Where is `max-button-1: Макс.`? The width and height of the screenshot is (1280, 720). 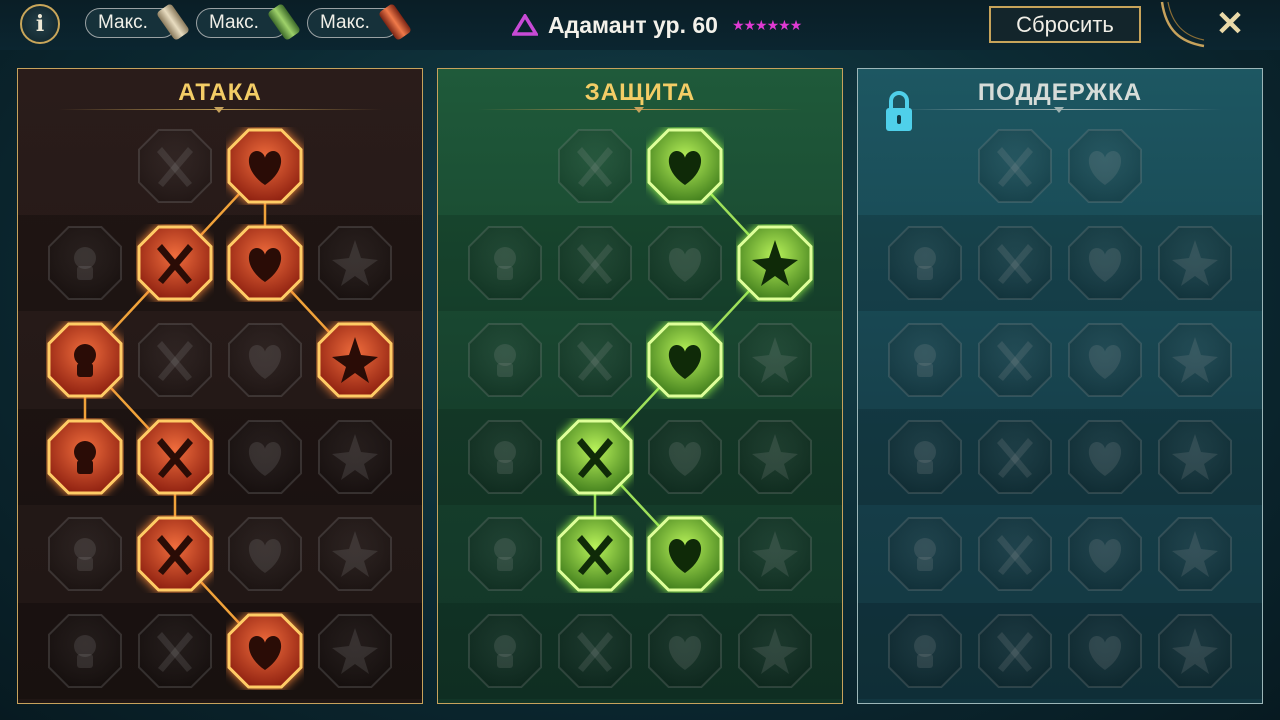 max-button-1: Макс. is located at coordinates (138, 22).